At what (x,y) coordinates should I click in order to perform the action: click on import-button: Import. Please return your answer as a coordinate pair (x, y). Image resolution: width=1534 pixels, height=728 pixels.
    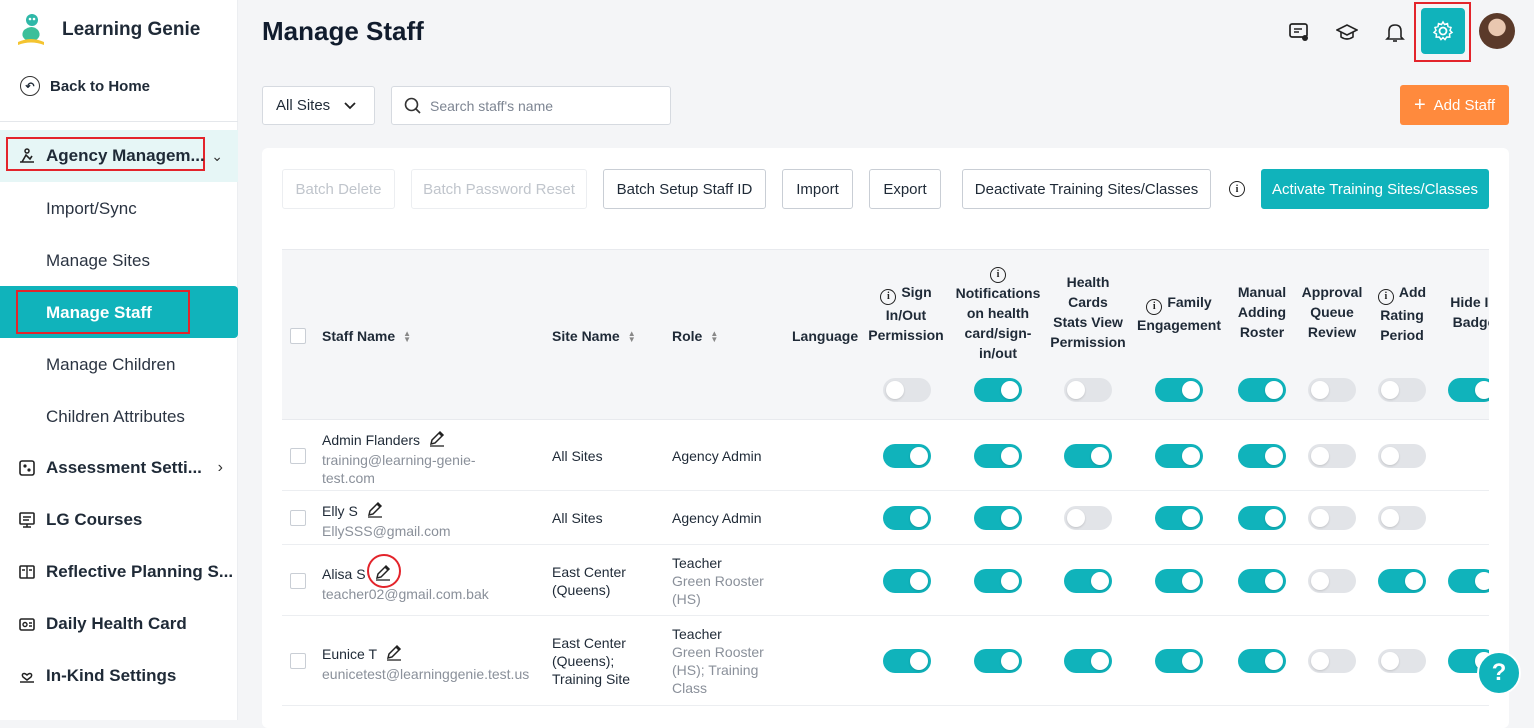
    Looking at the image, I should click on (817, 189).